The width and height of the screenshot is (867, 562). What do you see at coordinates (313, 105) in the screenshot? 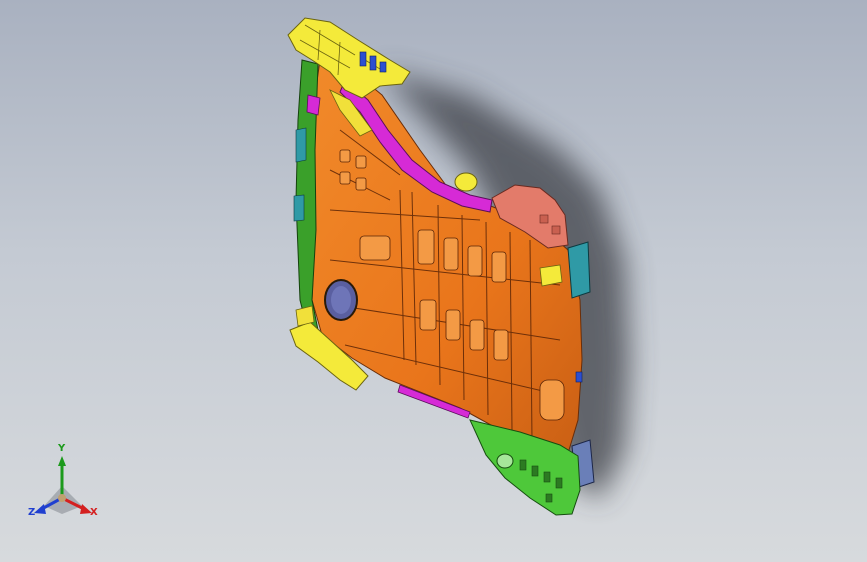
I see `magenta-strip-left` at bounding box center [313, 105].